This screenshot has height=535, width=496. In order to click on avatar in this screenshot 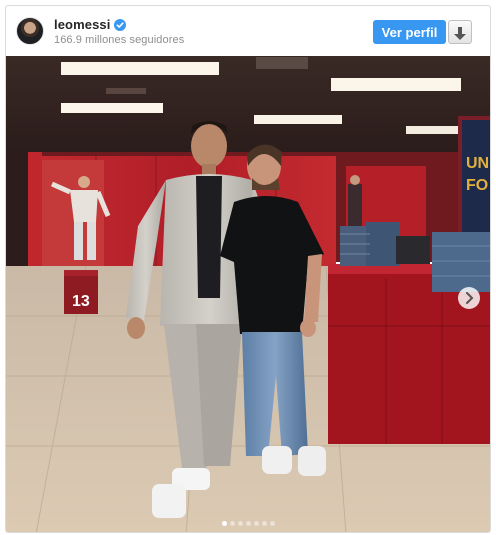, I will do `click(30, 31)`.